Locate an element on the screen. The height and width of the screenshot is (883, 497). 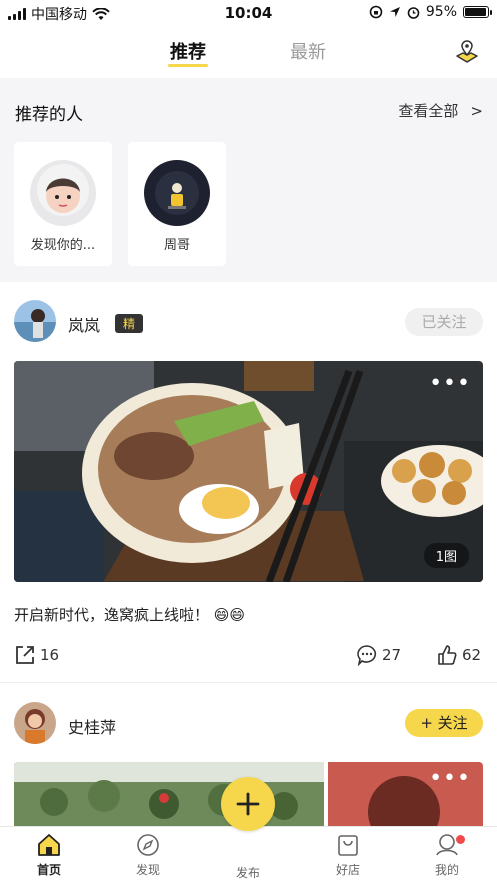
tab-shop: 好店 is located at coordinates (348, 855).